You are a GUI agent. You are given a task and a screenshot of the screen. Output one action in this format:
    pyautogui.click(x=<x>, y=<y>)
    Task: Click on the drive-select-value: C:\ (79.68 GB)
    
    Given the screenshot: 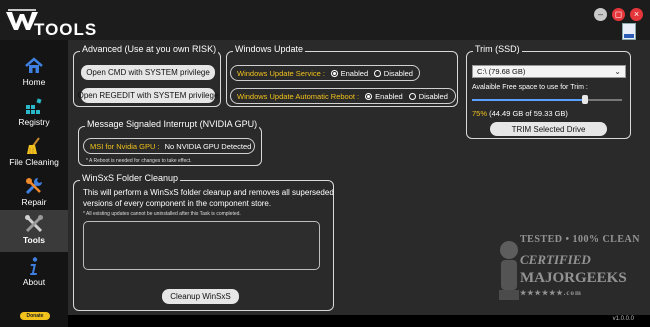 What is the action you would take?
    pyautogui.click(x=501, y=71)
    